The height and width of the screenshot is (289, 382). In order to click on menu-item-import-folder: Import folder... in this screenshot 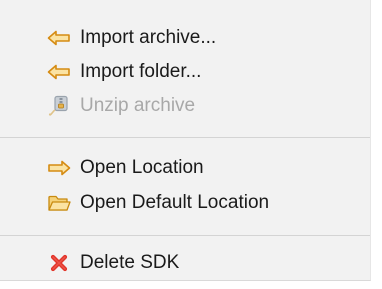, I will do `click(123, 72)`.